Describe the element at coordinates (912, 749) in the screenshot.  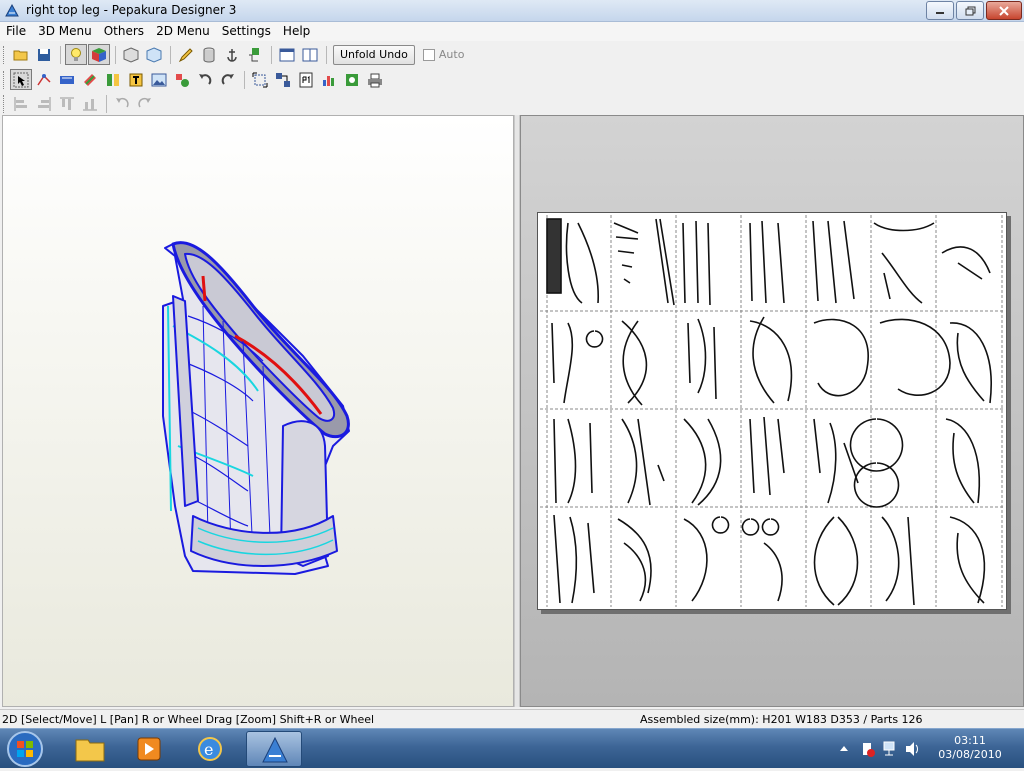
I see `volume-icon` at that location.